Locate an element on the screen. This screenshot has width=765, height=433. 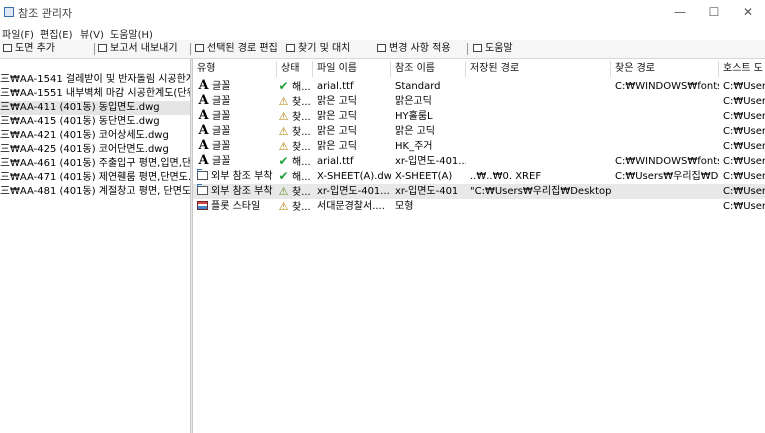
tree-item: 三₩AA-421 (401동) 코어상세도.dwg is located at coordinates (84, 136).